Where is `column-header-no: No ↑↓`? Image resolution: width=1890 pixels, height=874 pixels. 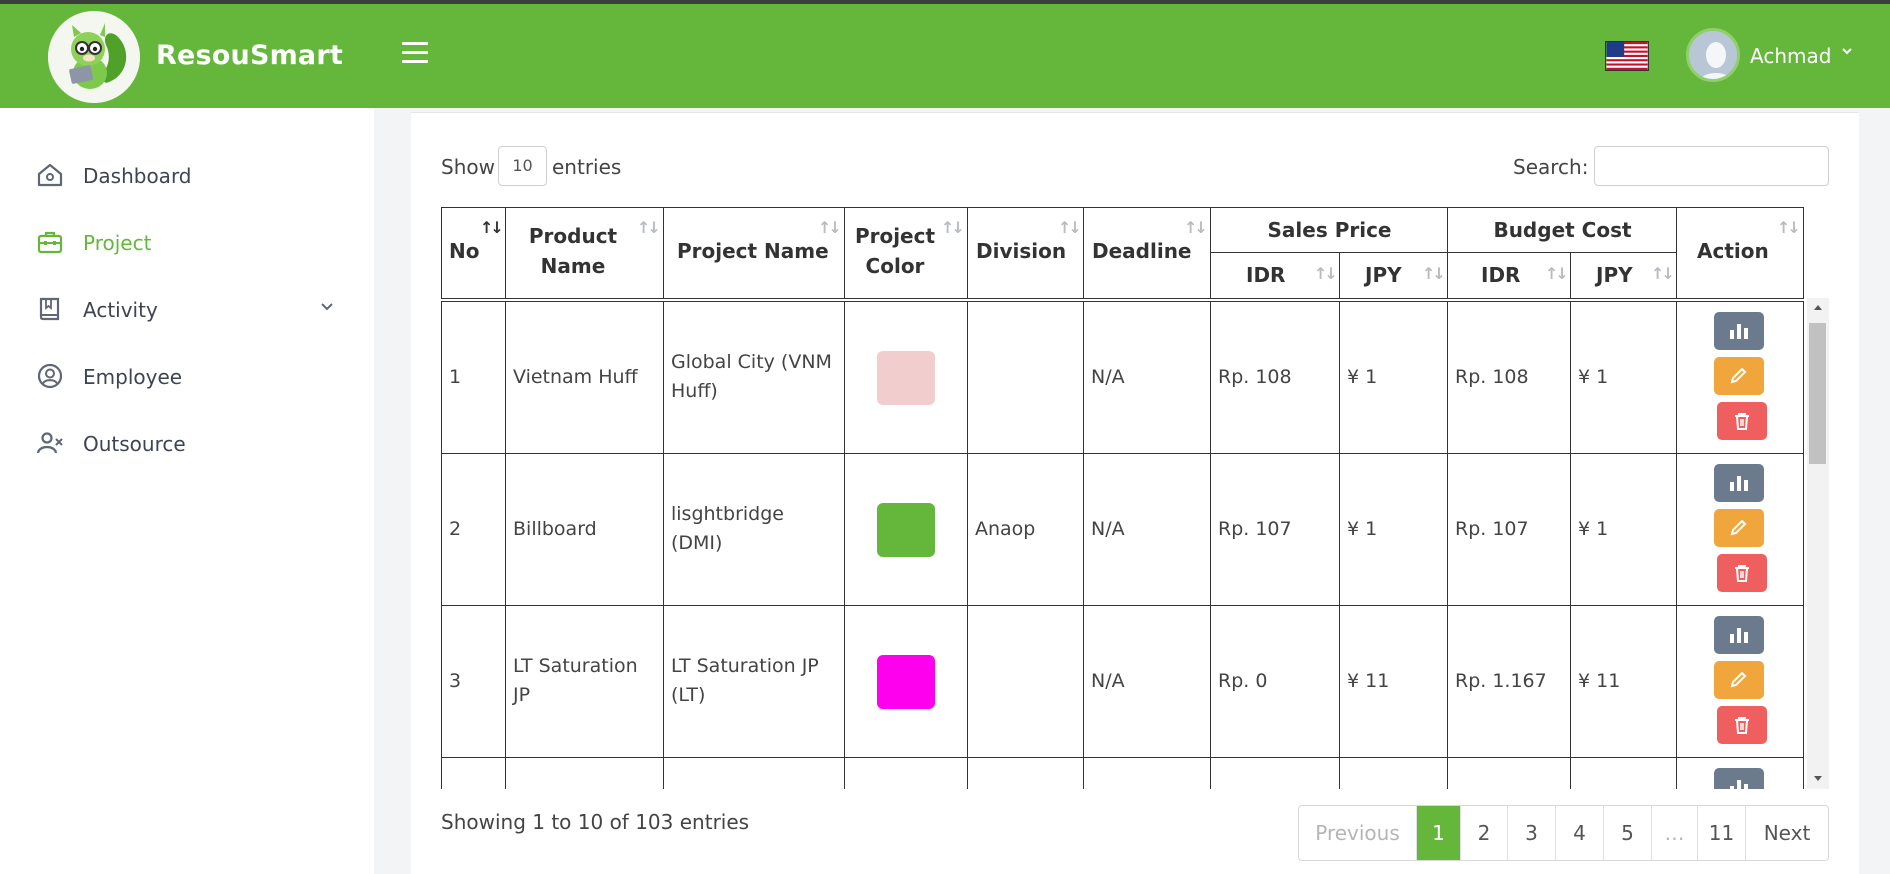
column-header-no: No ↑↓ is located at coordinates (473, 253).